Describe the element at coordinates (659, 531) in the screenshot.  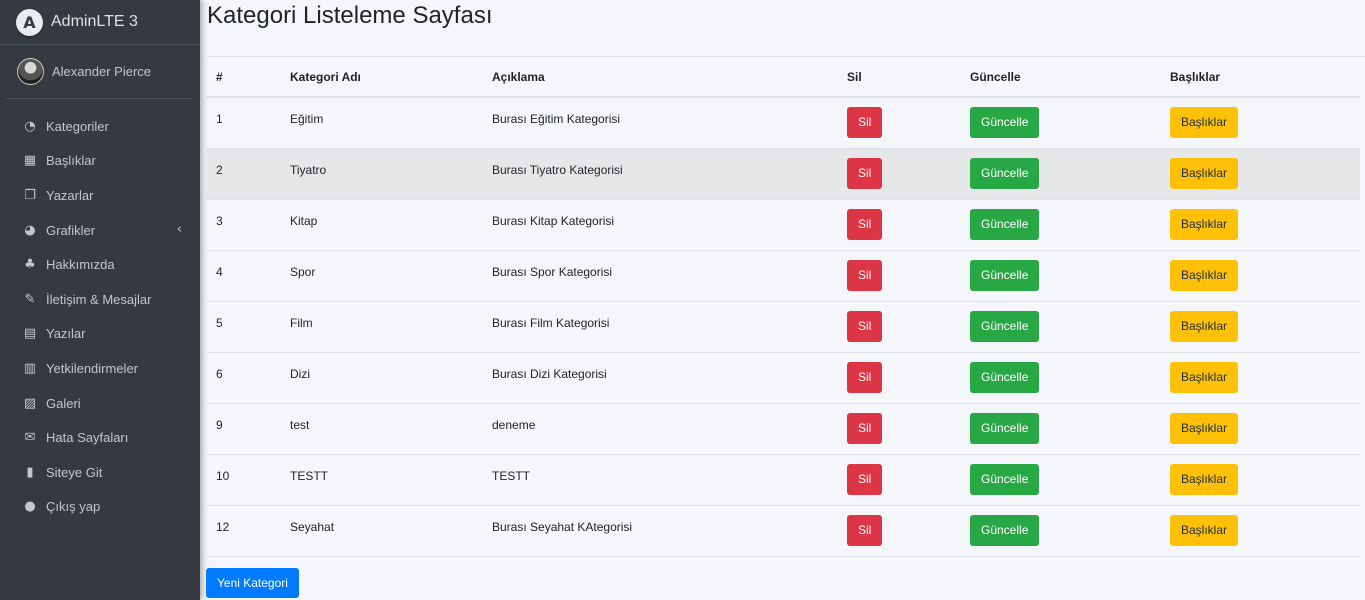
I see `cell-description: Burası Seyahat KAtegorisi` at that location.